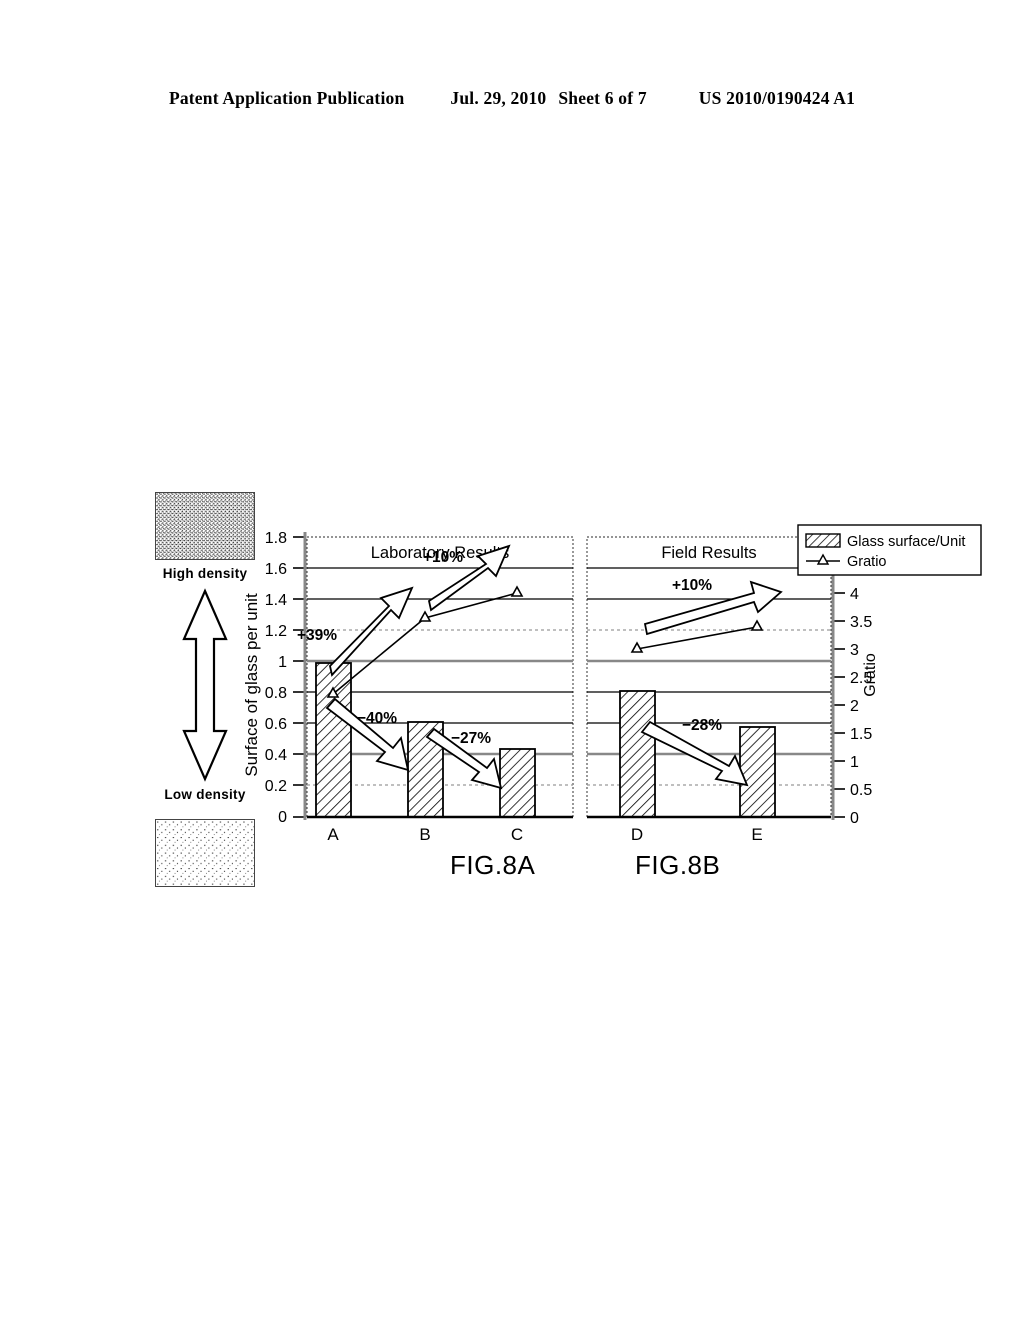 This screenshot has height=1320, width=1024. I want to click on y-axis-left-title: Surface of glass per unit, so click(251, 685).